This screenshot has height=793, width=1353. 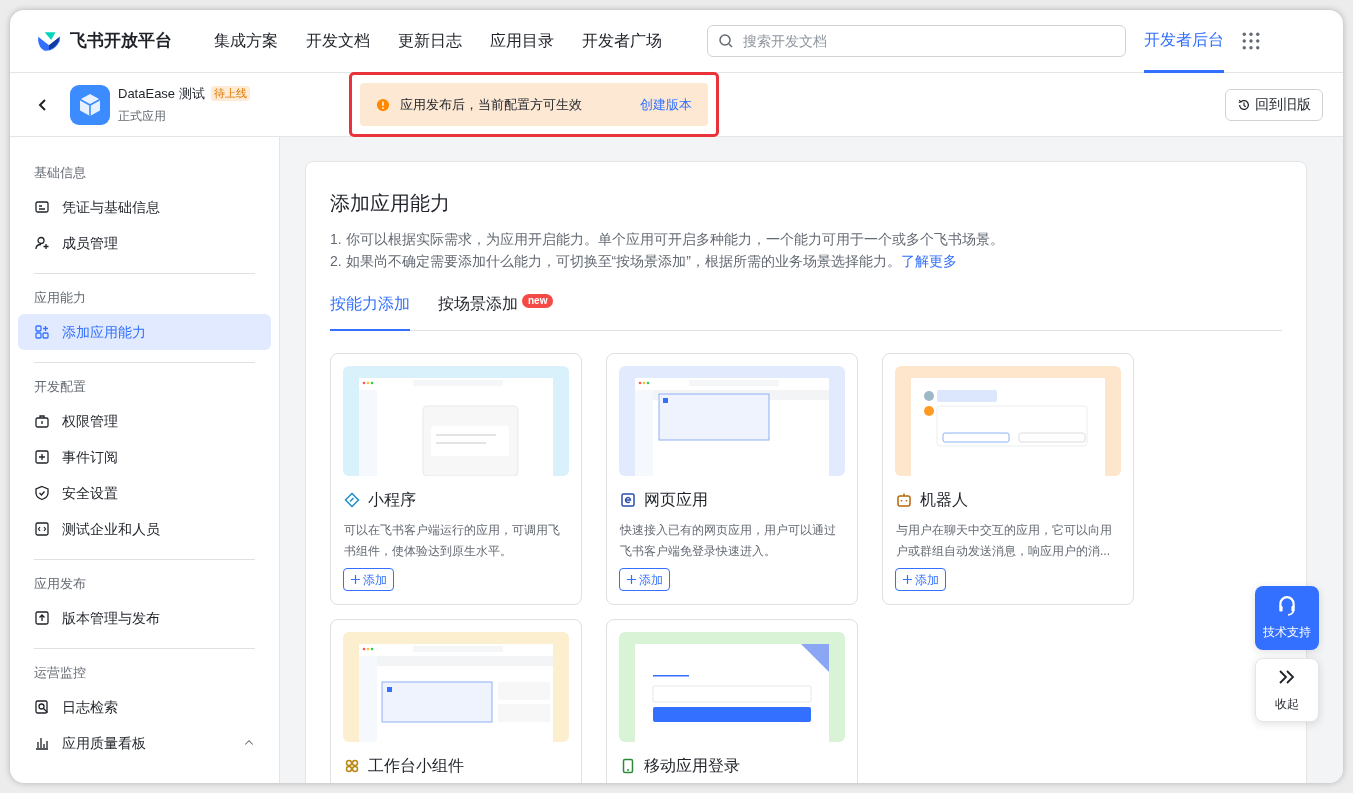 What do you see at coordinates (144, 618) in the screenshot?
I see `sidebar-item: 版本管理与发布` at bounding box center [144, 618].